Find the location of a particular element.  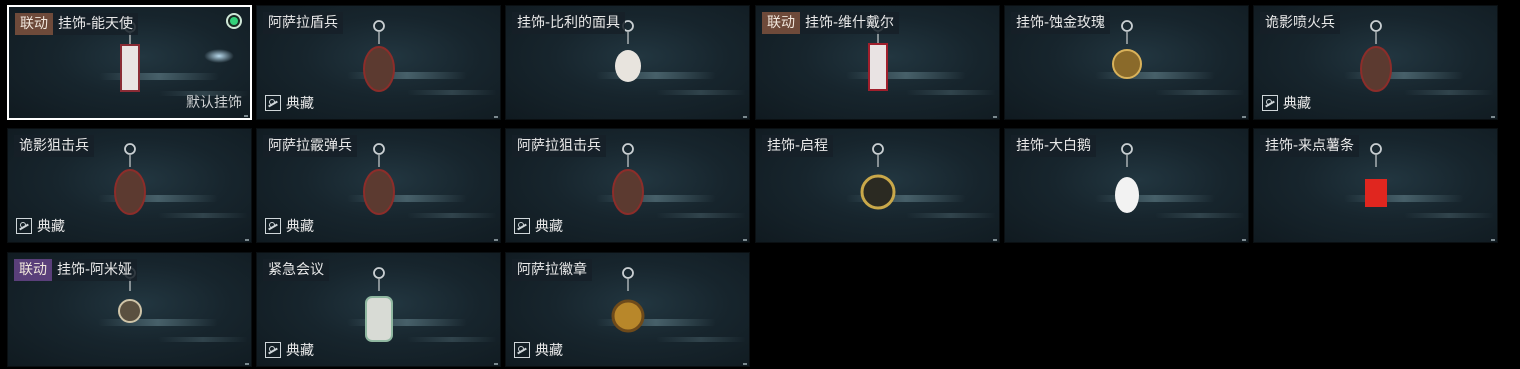

charm-title-tag: 联动 挂饰-维什戴尔 is located at coordinates (831, 23).